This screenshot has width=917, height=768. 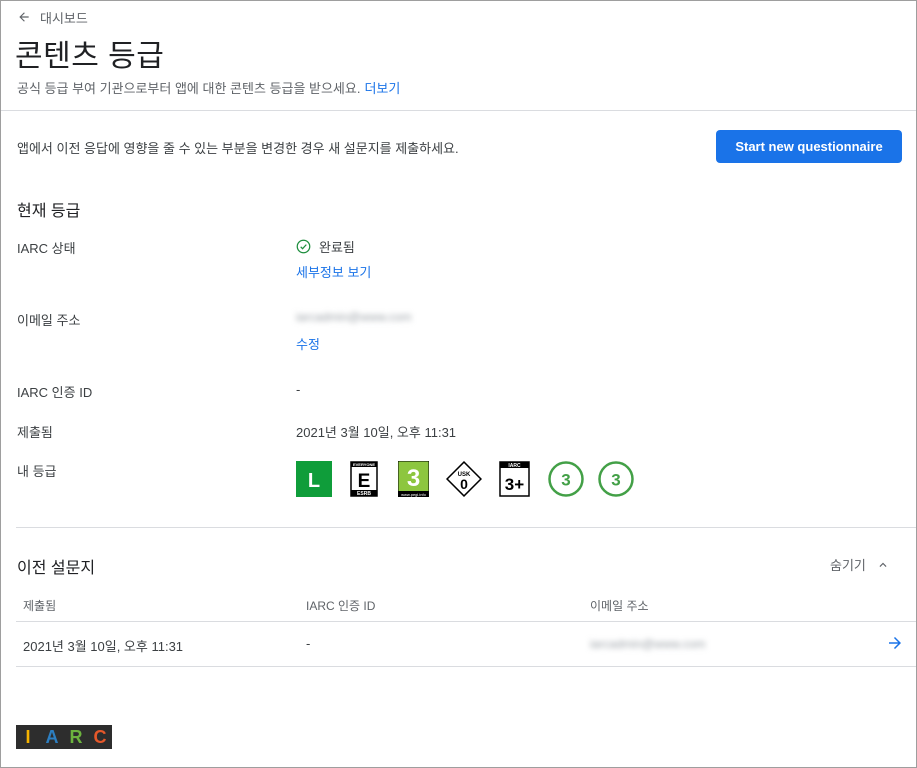 I want to click on iarc-logo: I A R C, so click(x=64, y=737).